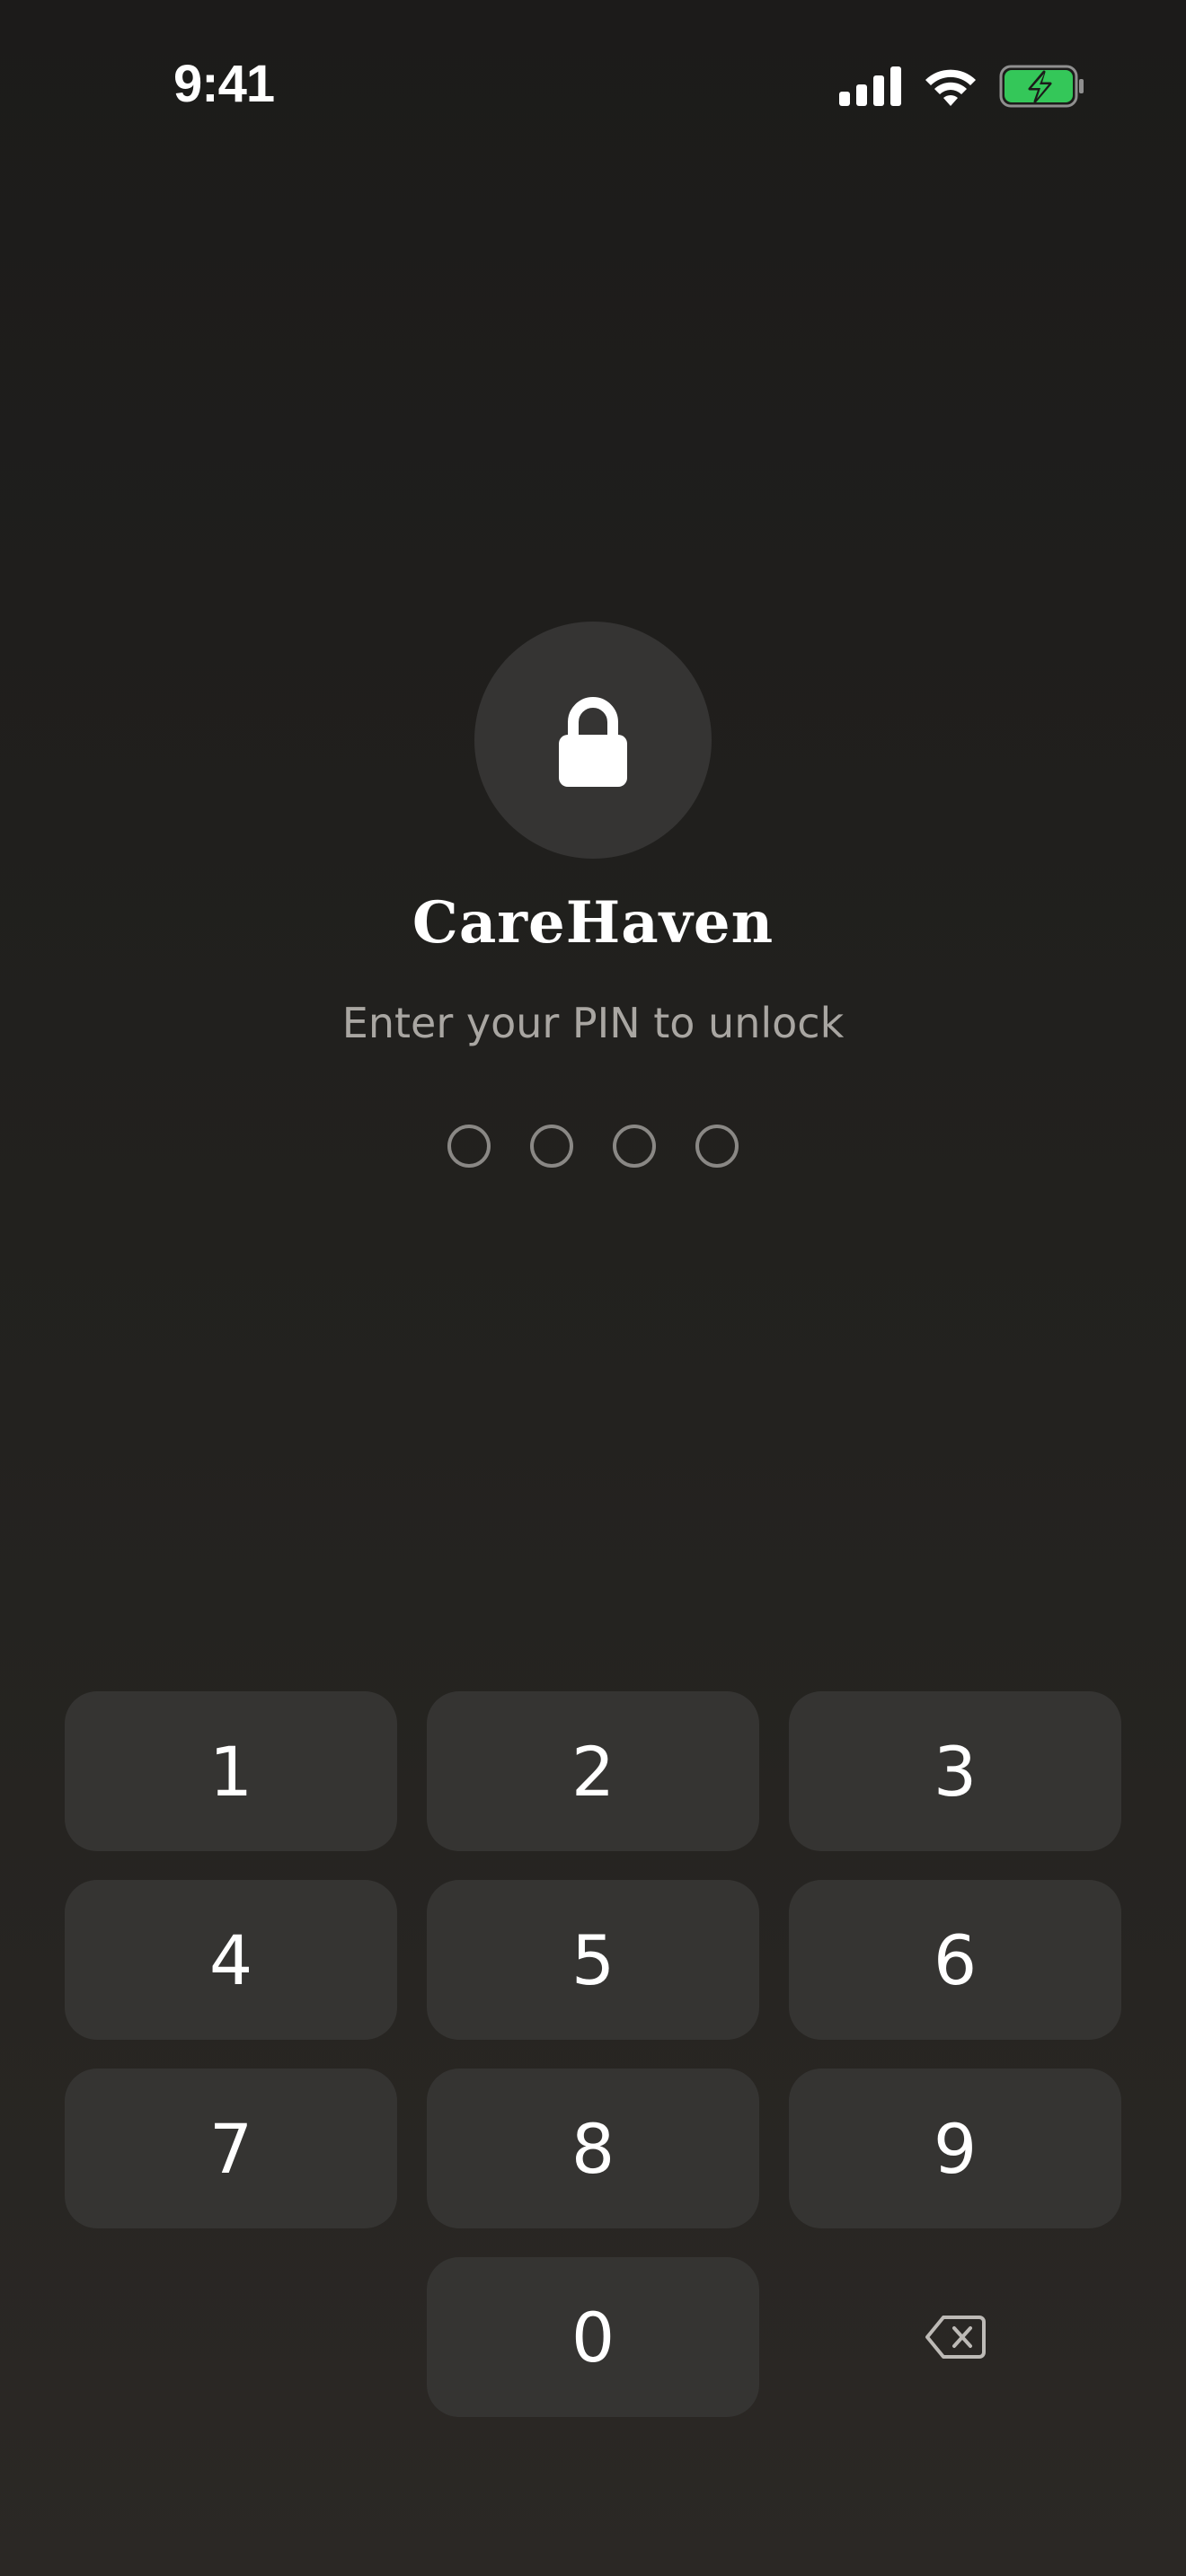 The image size is (1186, 2576). I want to click on pin-prompt: Enter your PIN to unlock, so click(593, 1023).